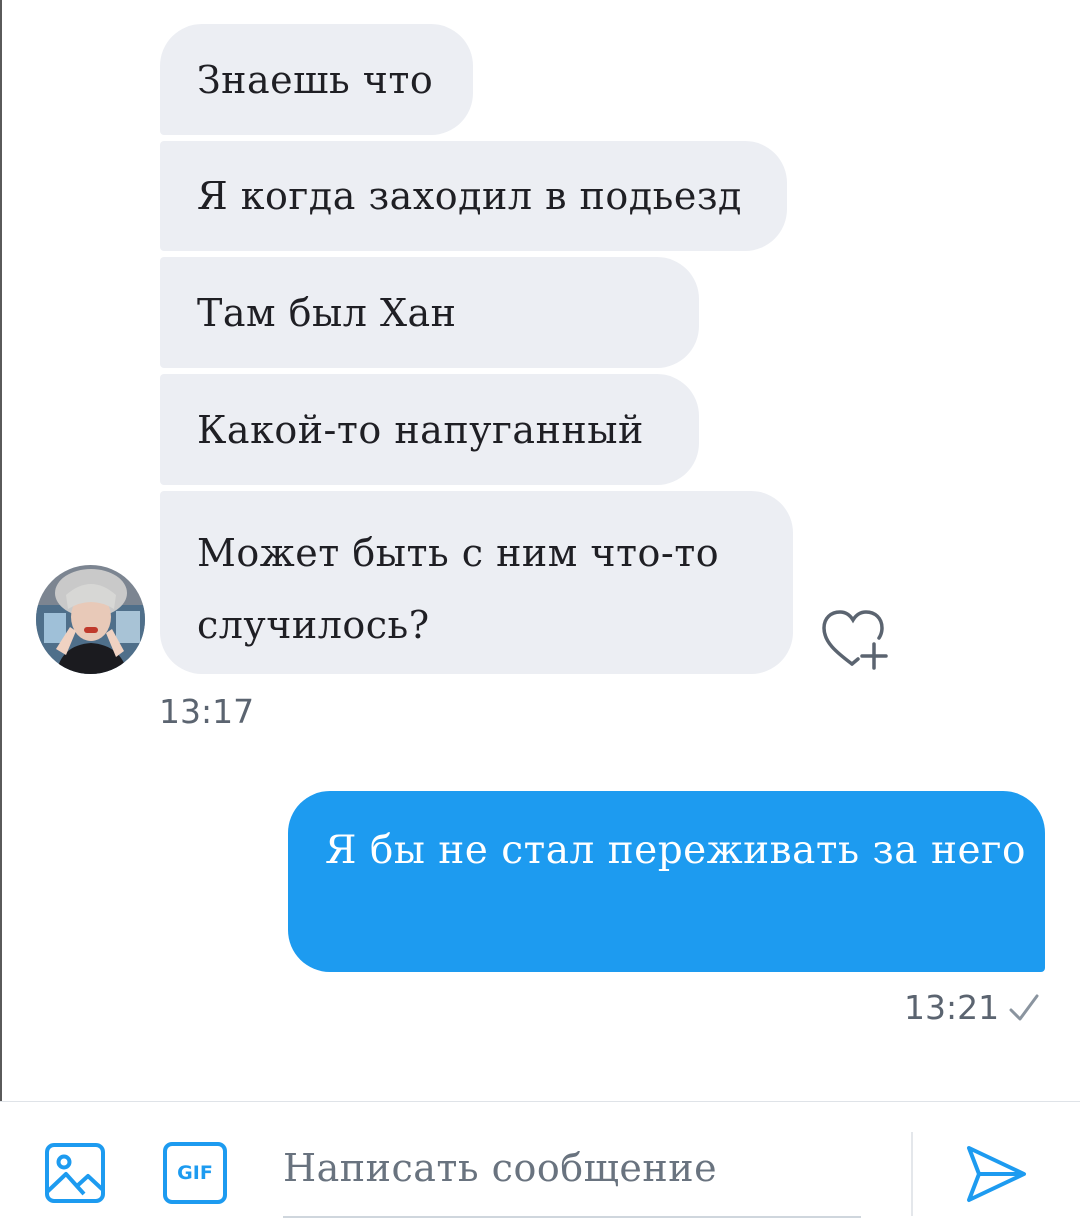 This screenshot has width=1080, height=1231. What do you see at coordinates (458, 589) in the screenshot?
I see `message-text: Может быть с ним что-то случилось?` at bounding box center [458, 589].